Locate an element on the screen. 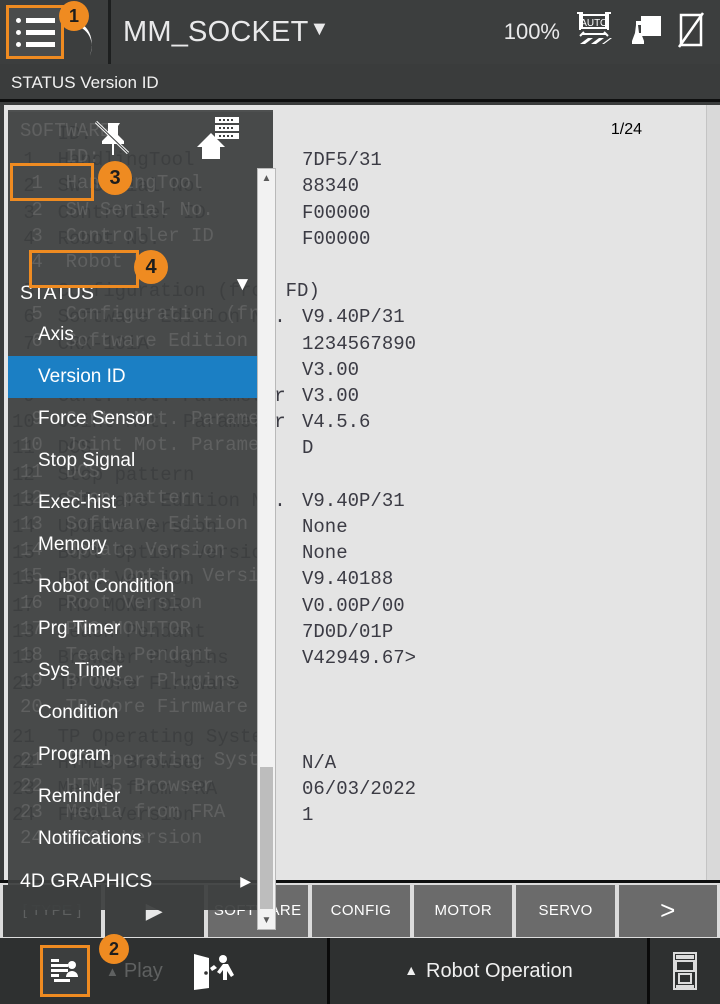 This screenshot has width=720, height=1004. menu-item-exec-hist: Exec-hist is located at coordinates (140, 503).